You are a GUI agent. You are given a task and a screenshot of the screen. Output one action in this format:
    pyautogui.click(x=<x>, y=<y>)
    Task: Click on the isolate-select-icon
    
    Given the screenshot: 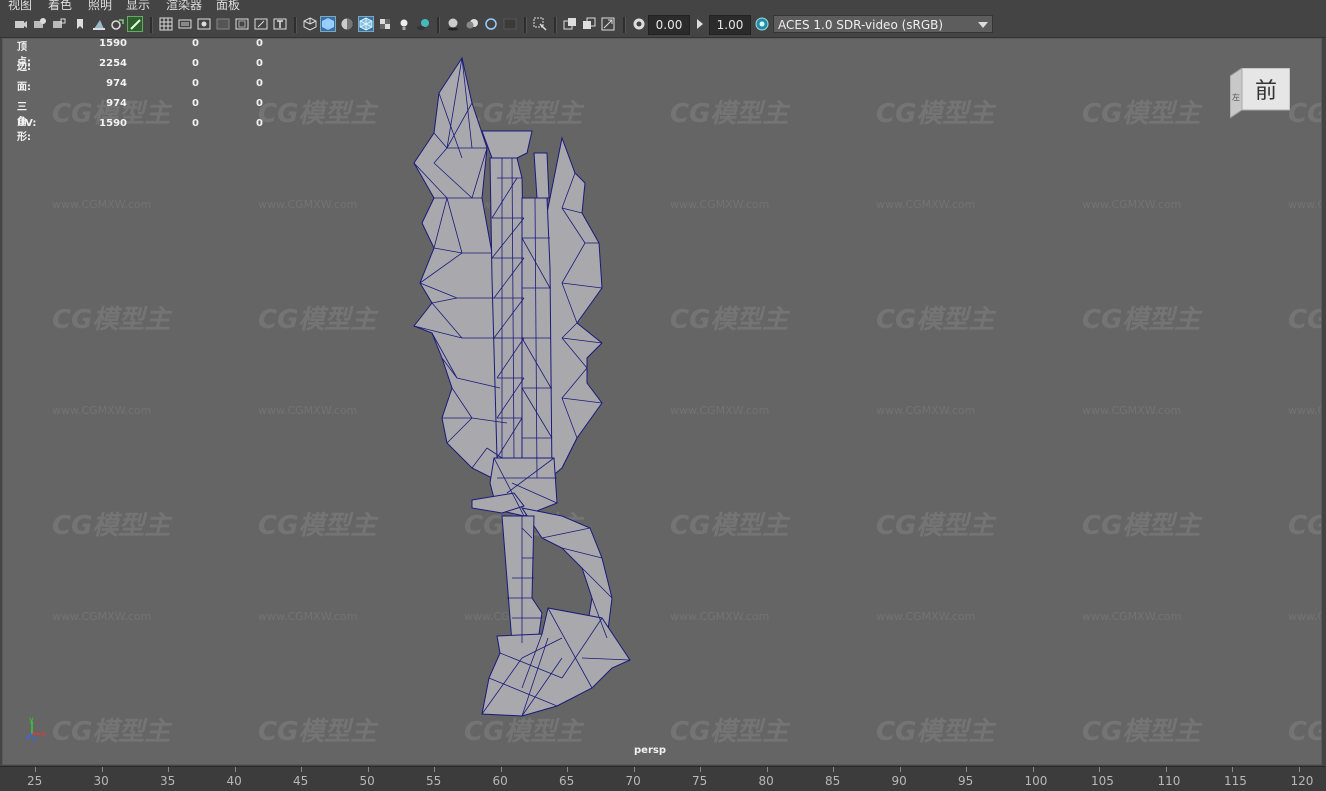 What is the action you would take?
    pyautogui.click(x=540, y=24)
    